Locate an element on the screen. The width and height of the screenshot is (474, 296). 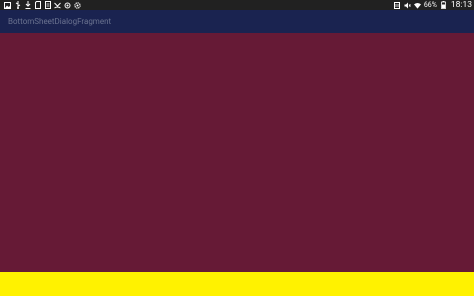
cast-icon is located at coordinates (67, 5).